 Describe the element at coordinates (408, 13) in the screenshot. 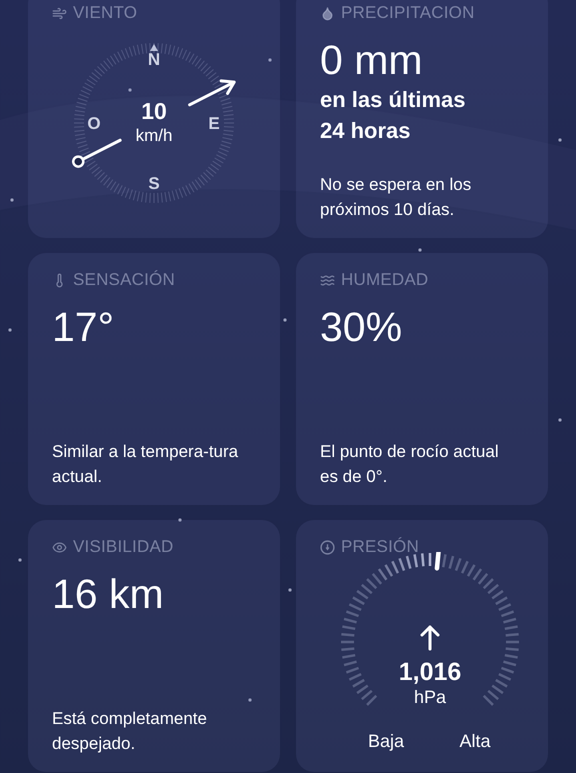

I see `card-title: PRECIPITACION` at that location.